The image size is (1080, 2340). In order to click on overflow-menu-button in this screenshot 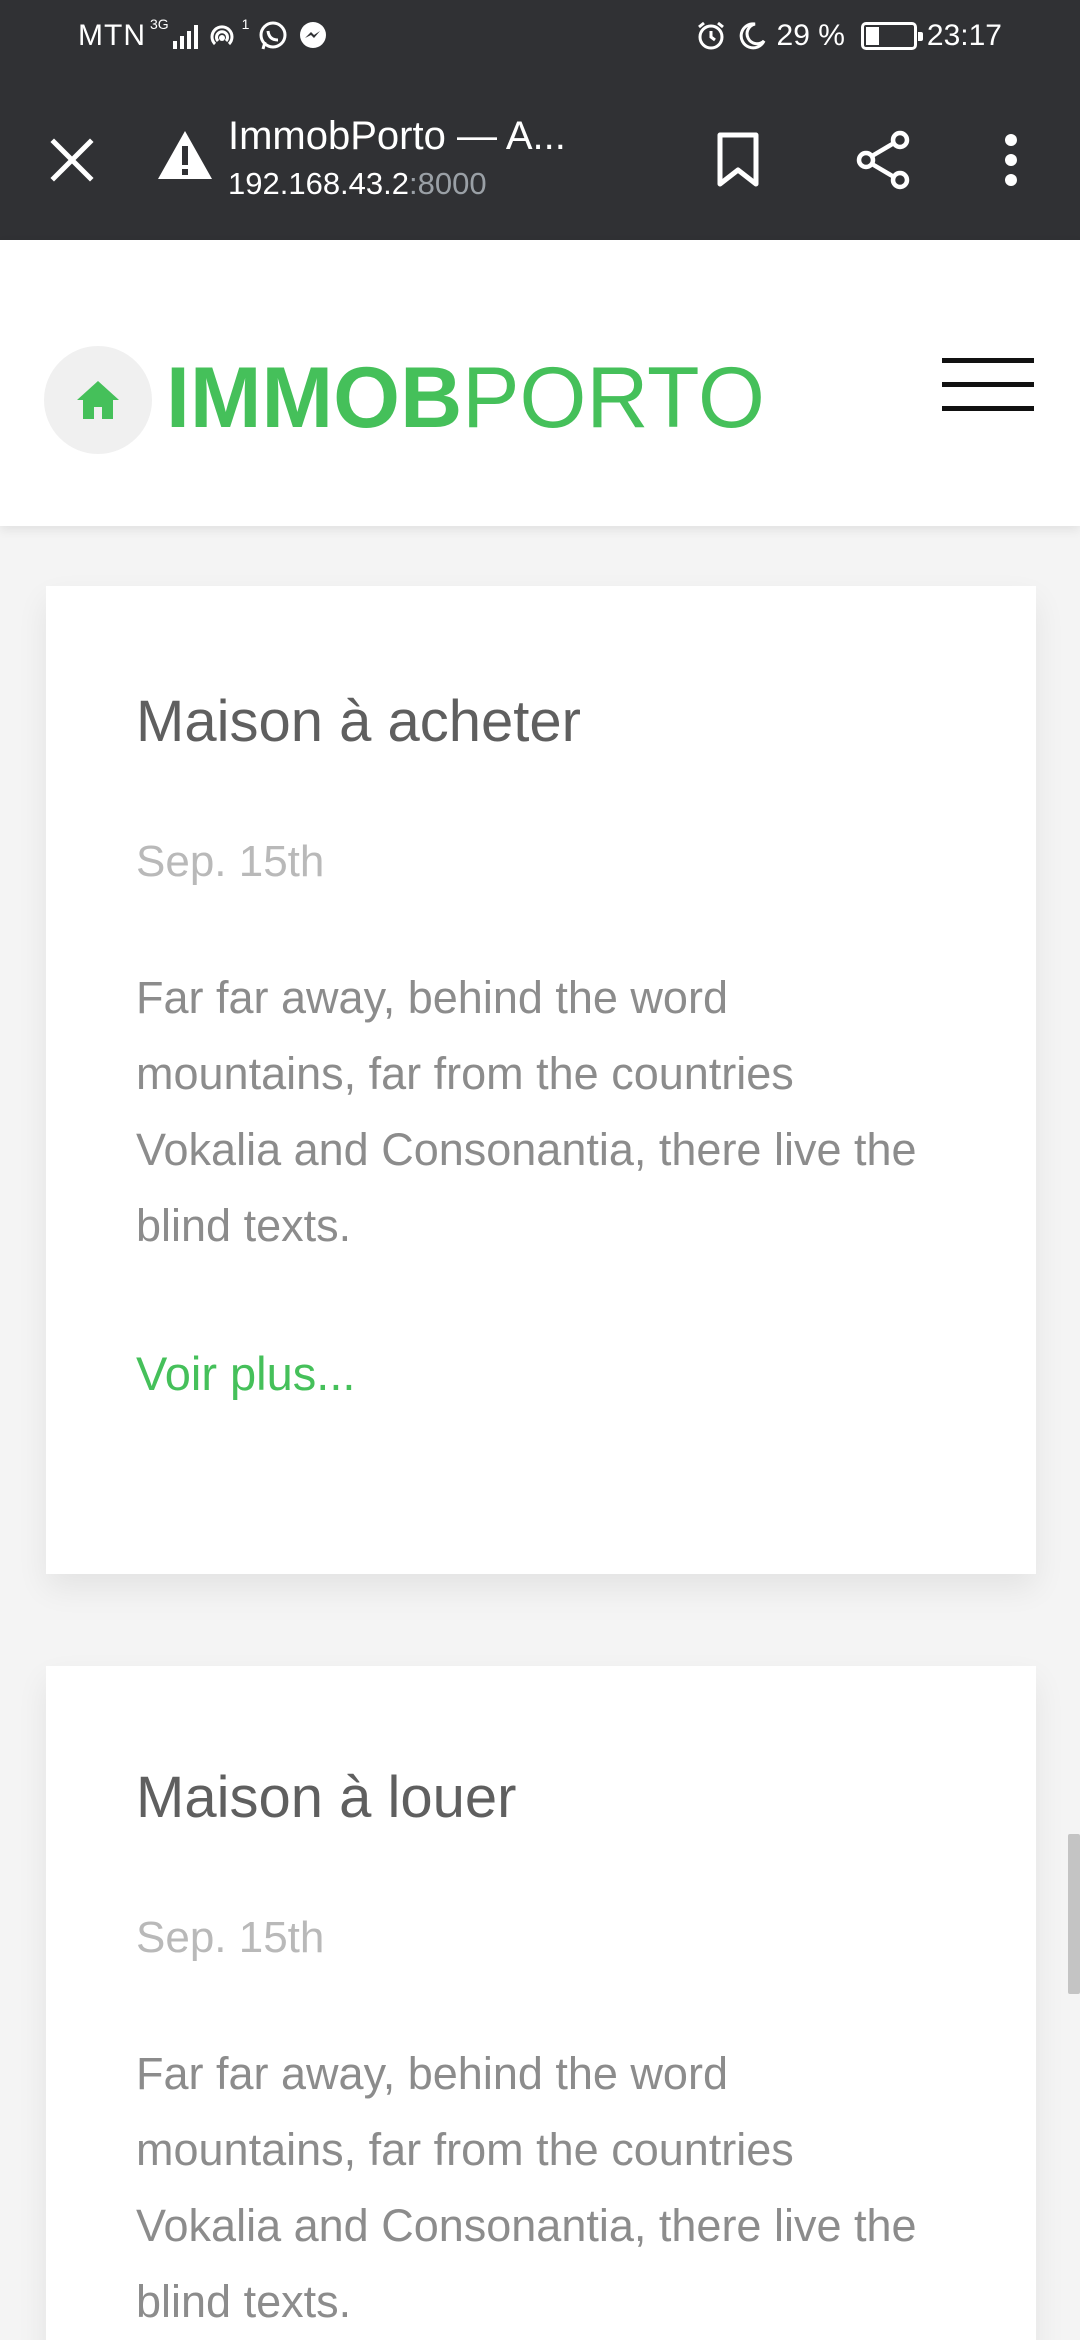, I will do `click(1011, 160)`.